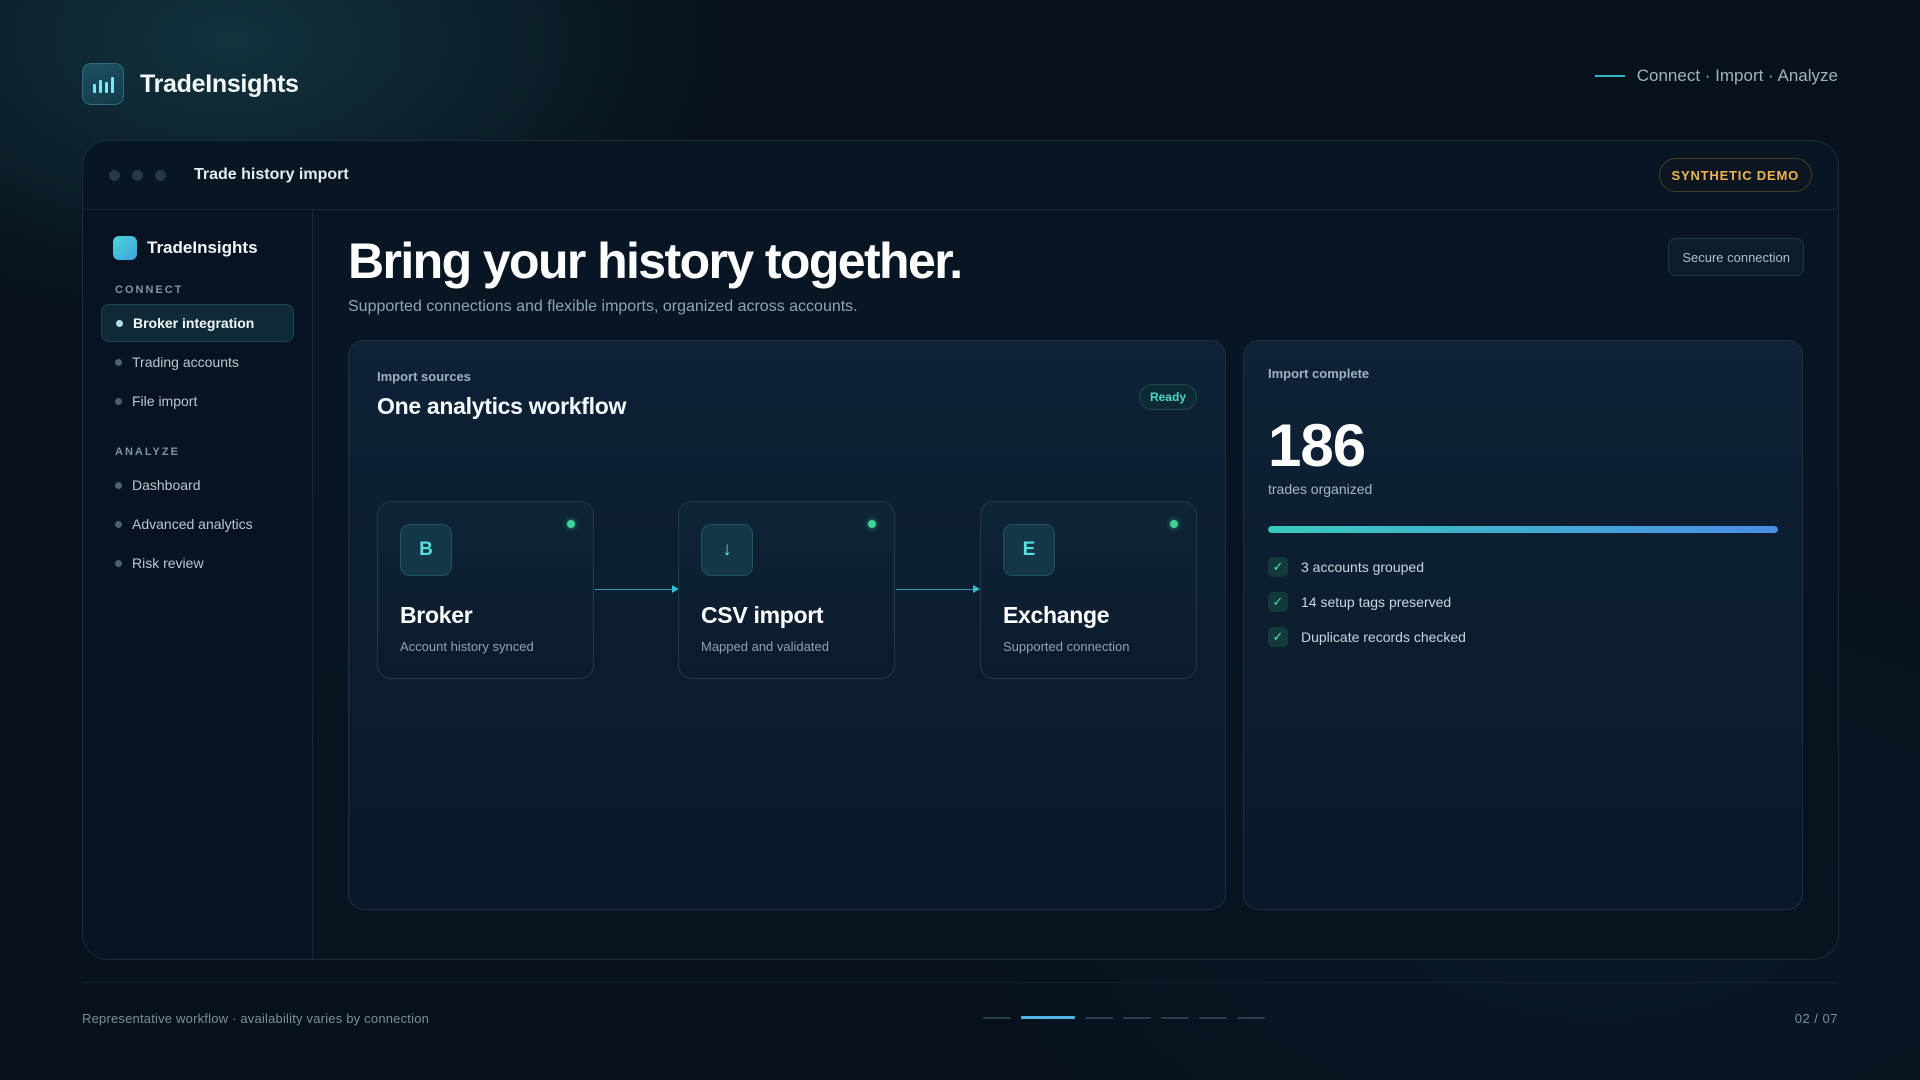 The width and height of the screenshot is (1920, 1080). Describe the element at coordinates (1816, 1018) in the screenshot. I see `page-indicator: 02 / 07` at that location.